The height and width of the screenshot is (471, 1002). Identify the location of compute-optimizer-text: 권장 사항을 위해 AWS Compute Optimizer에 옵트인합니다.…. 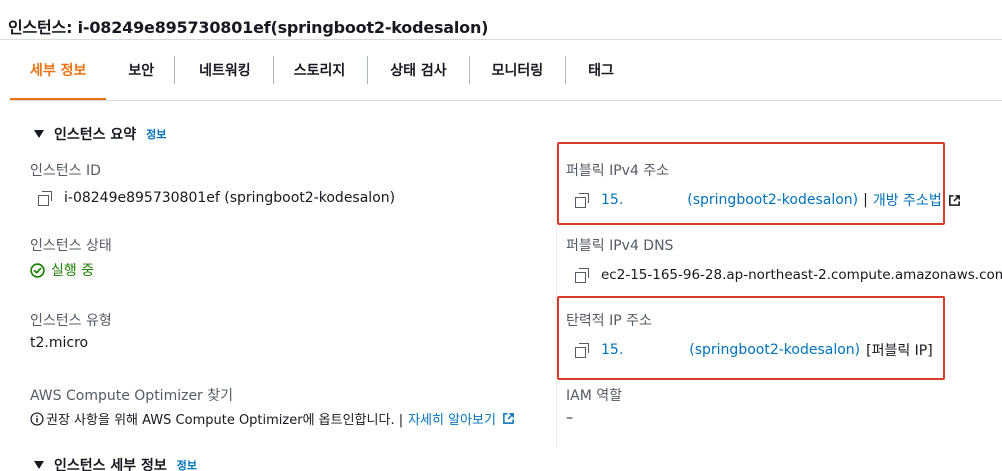
(225, 420).